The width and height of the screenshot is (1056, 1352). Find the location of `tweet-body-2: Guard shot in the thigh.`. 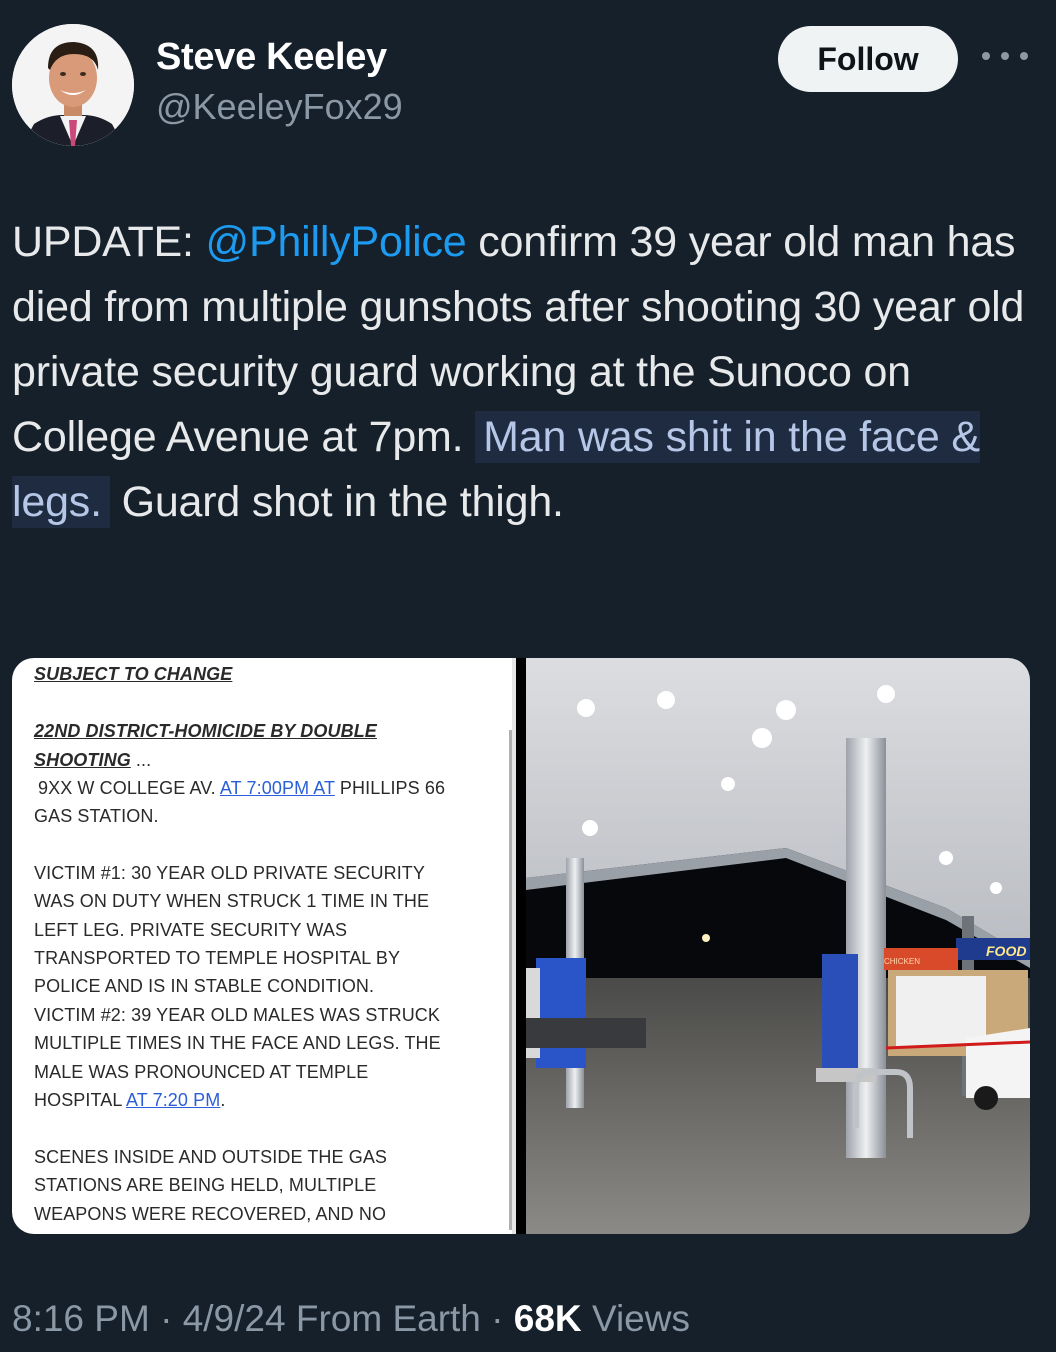

tweet-body-2: Guard shot in the thigh. is located at coordinates (336, 502).